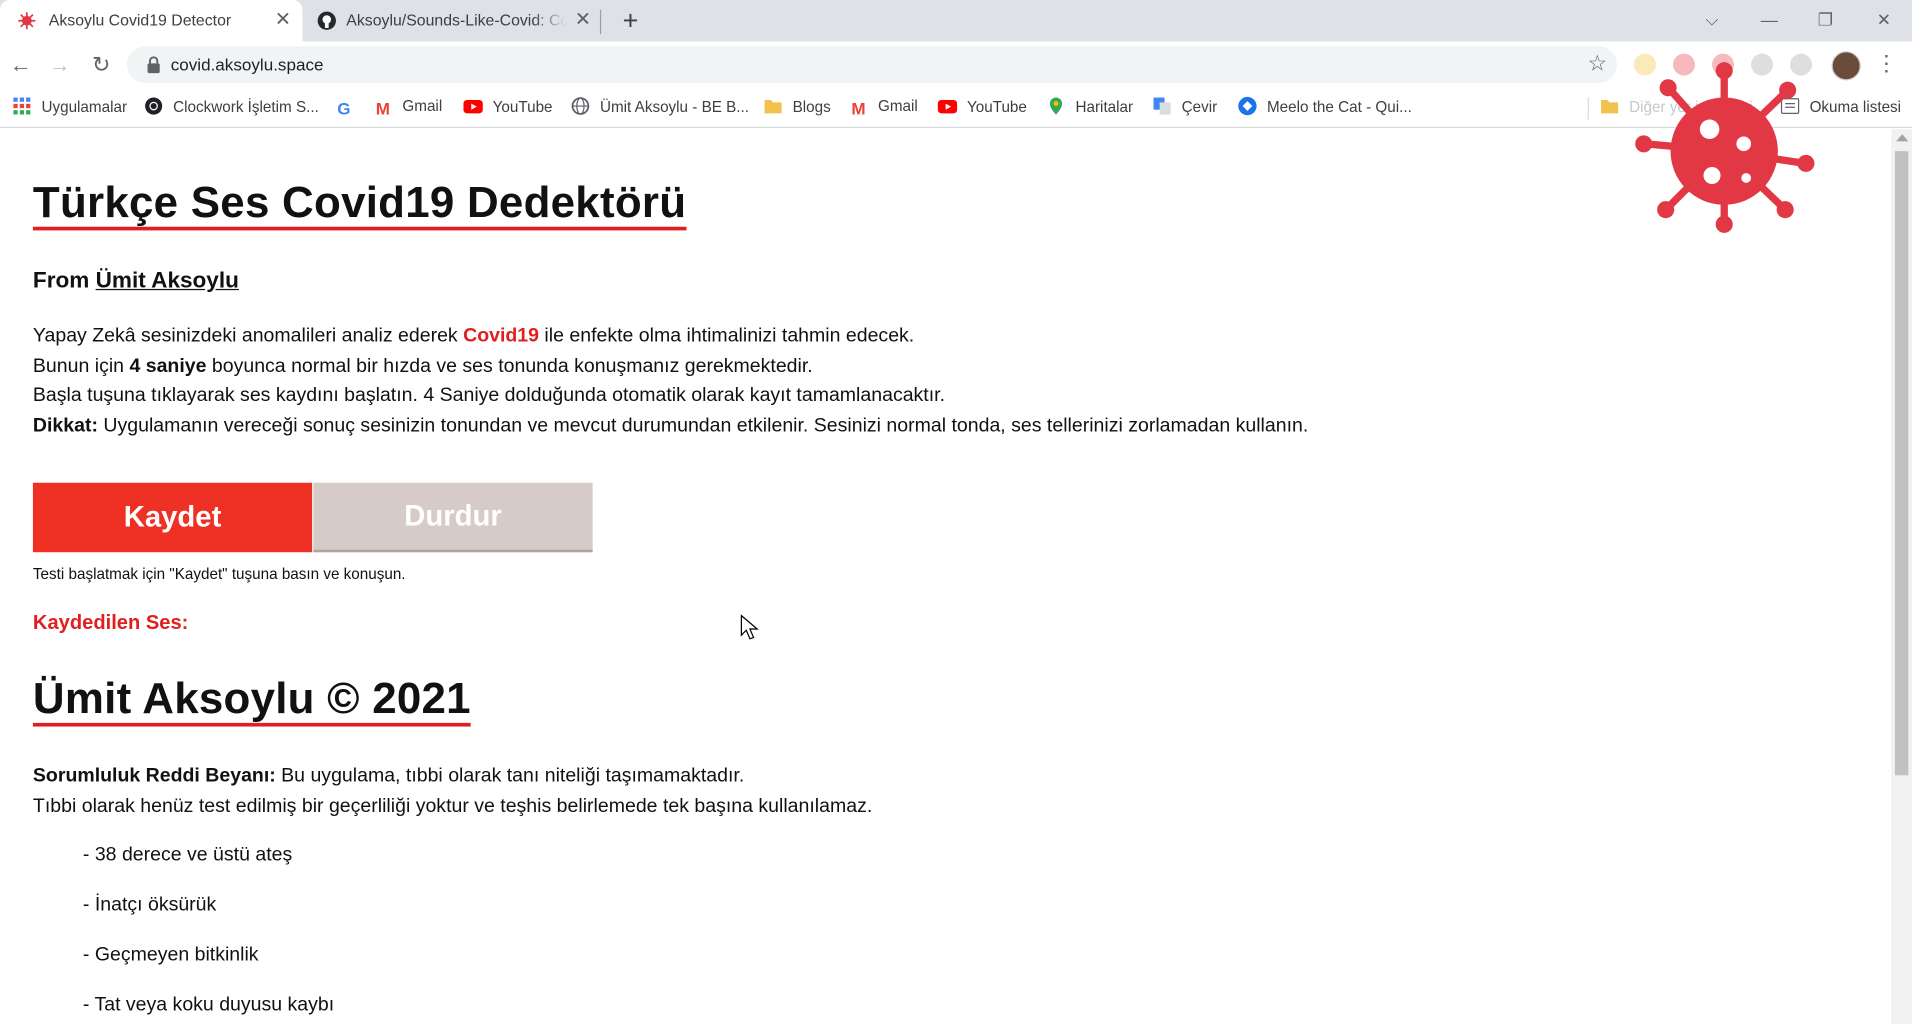  I want to click on browser-toolbar: ← → ↻ covid.aksoylu.space ☆ ⋮, so click(956, 64).